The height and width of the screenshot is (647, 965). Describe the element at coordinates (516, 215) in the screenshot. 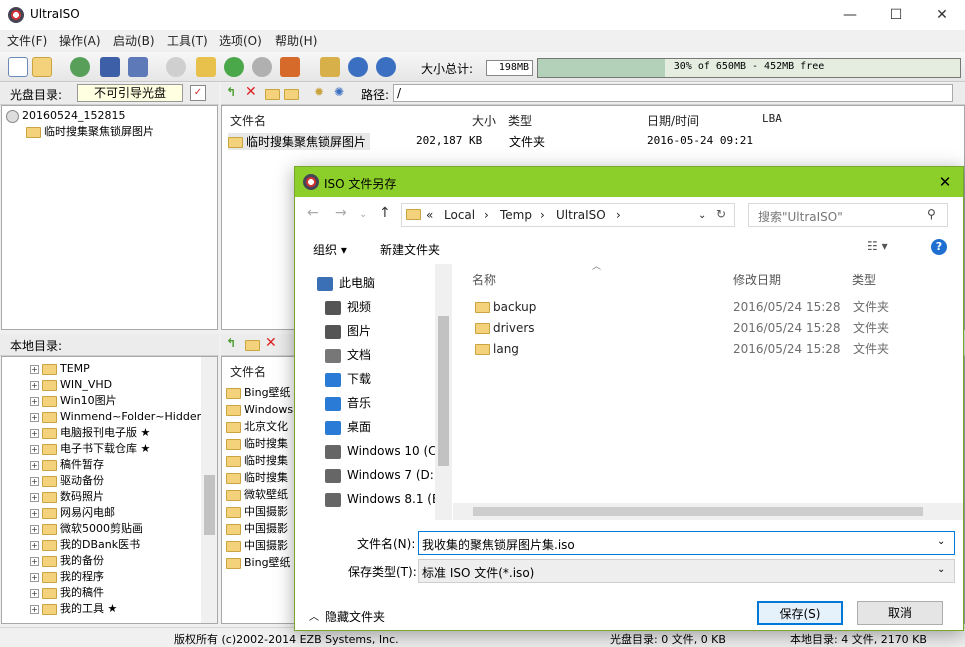

I see `breadcrumb-temp: Temp` at that location.